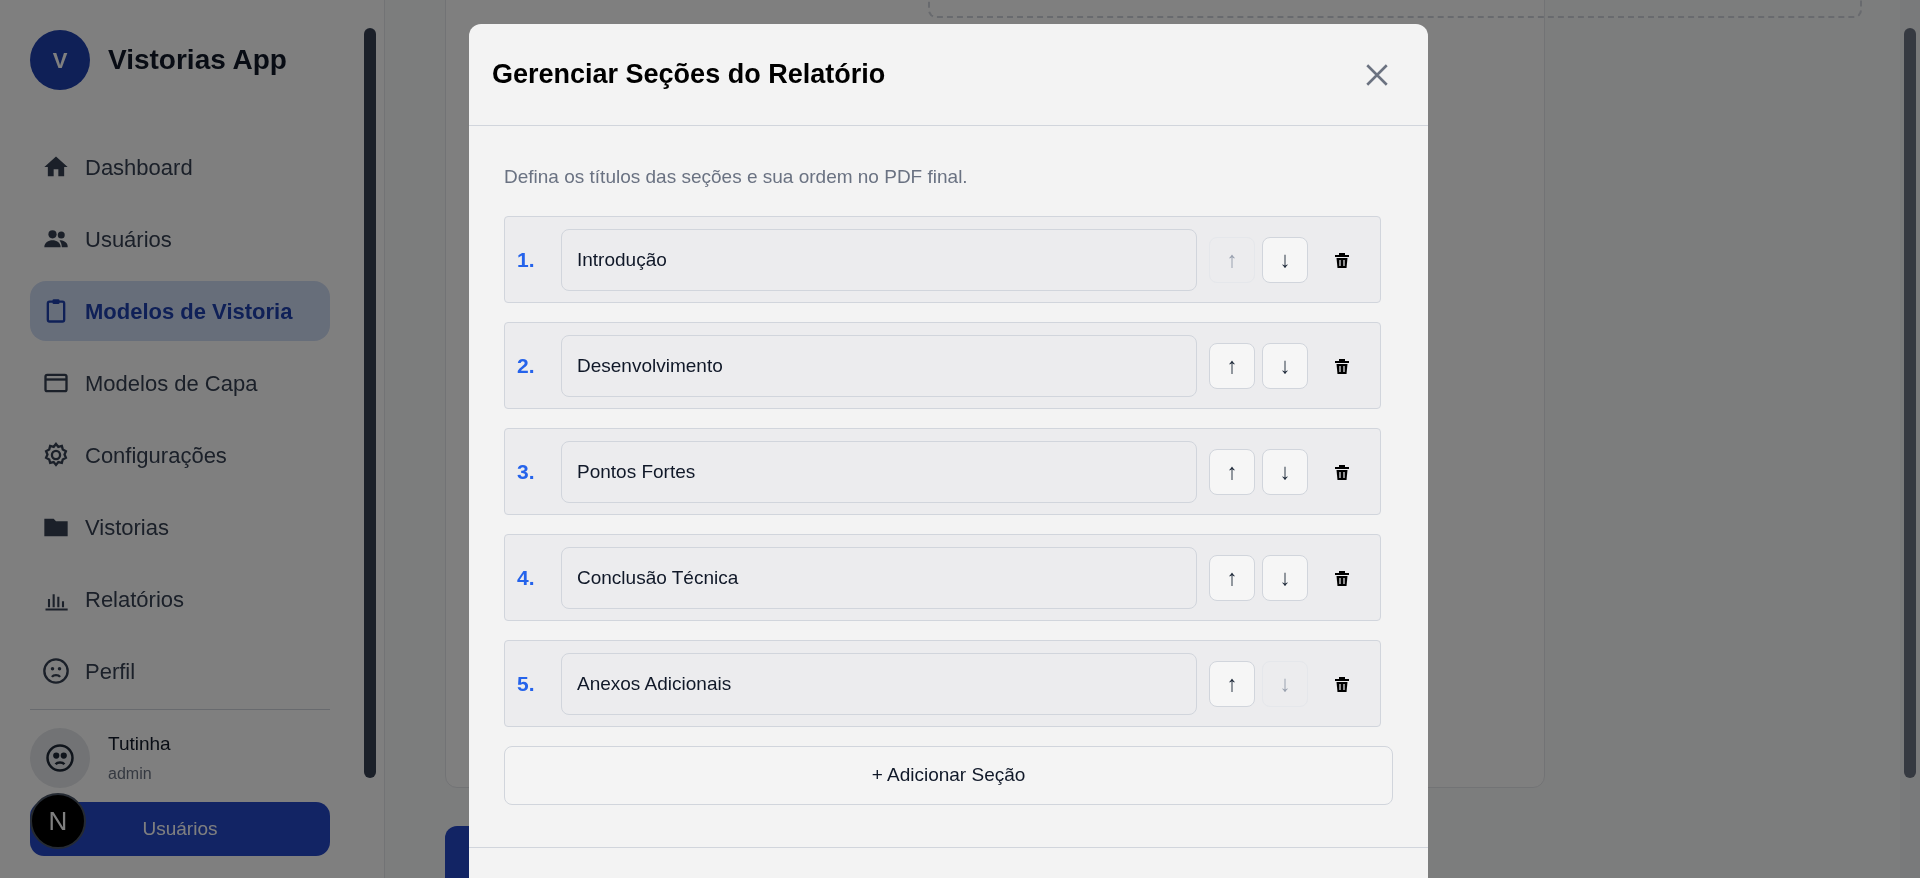  I want to click on section-number: 5., so click(526, 683).